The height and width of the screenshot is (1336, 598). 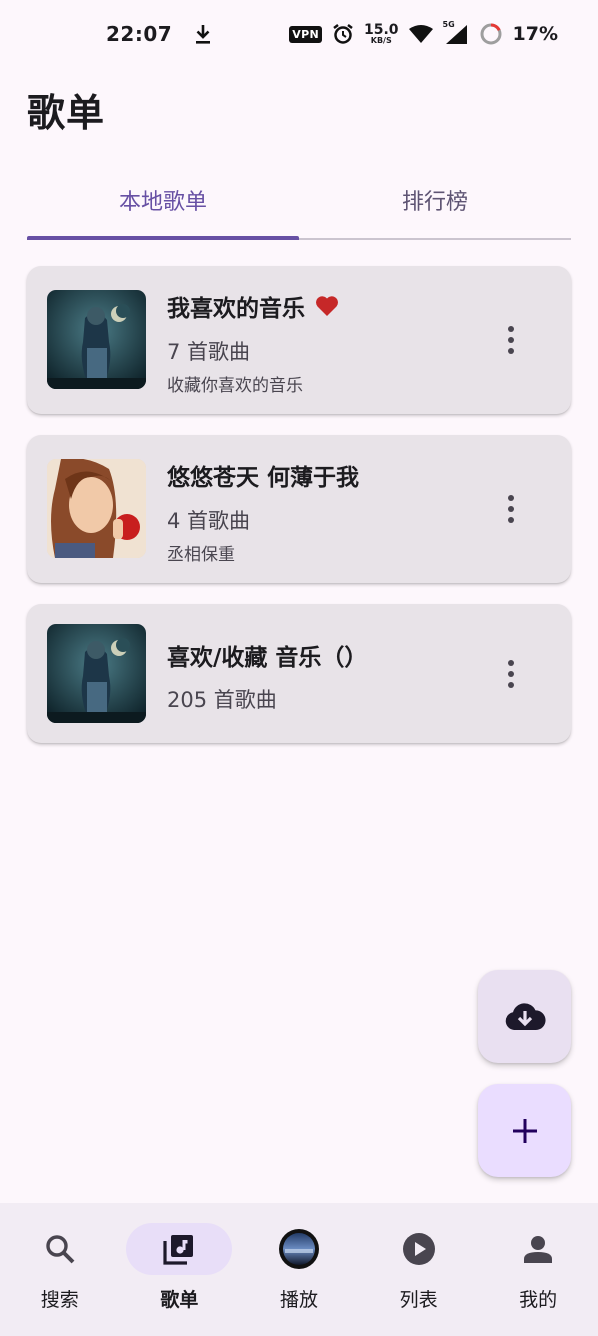 I want to click on playlist-title-row: 悠悠苍天 何薄于我, so click(x=263, y=475).